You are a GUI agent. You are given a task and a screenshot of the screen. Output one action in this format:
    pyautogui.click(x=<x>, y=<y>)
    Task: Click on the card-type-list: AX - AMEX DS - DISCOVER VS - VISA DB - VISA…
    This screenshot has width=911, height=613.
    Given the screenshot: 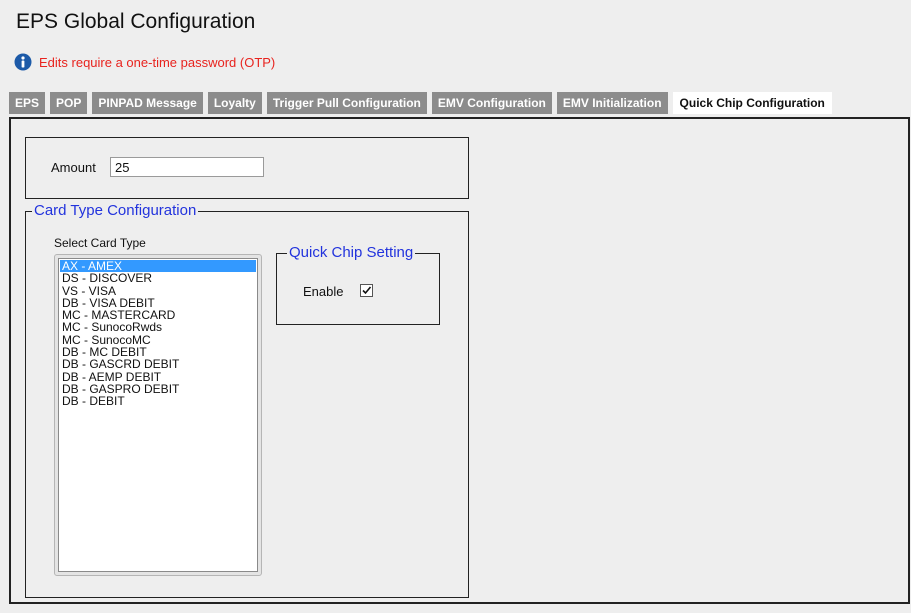 What is the action you would take?
    pyautogui.click(x=158, y=415)
    